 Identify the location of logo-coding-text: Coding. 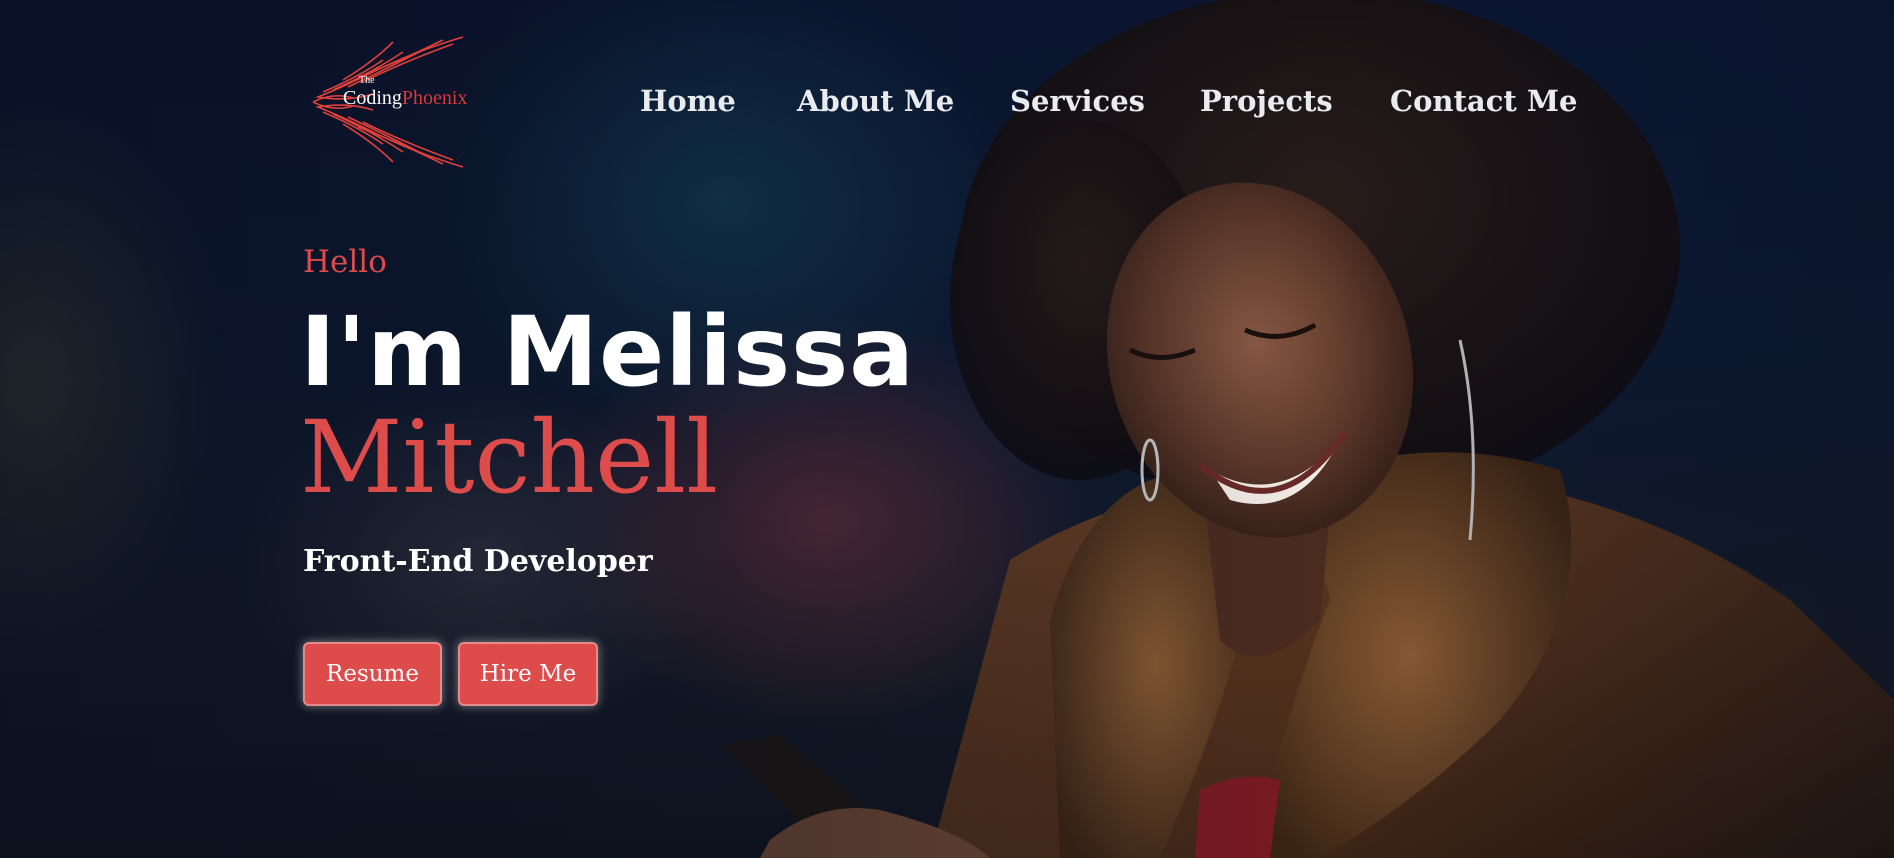
(372, 98).